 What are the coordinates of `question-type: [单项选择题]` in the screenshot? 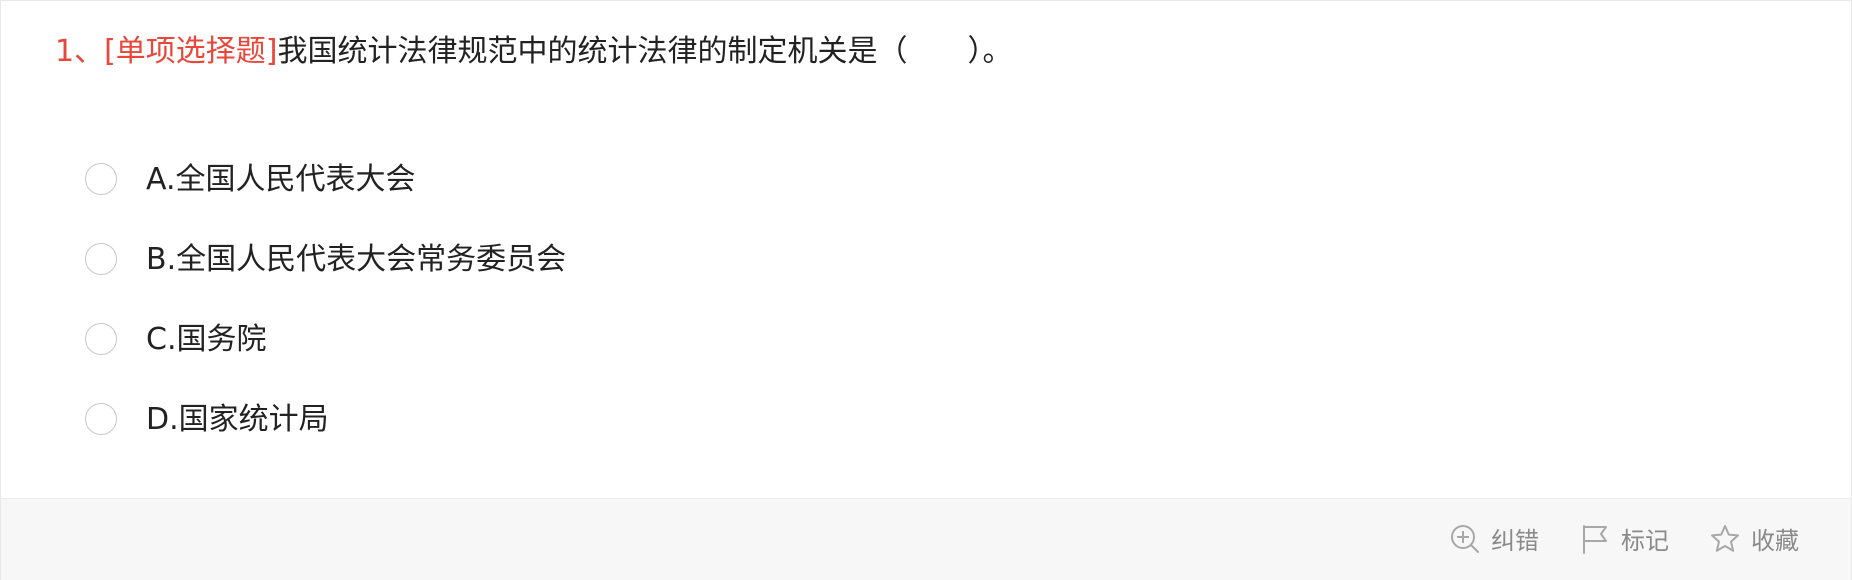 It's located at (191, 51).